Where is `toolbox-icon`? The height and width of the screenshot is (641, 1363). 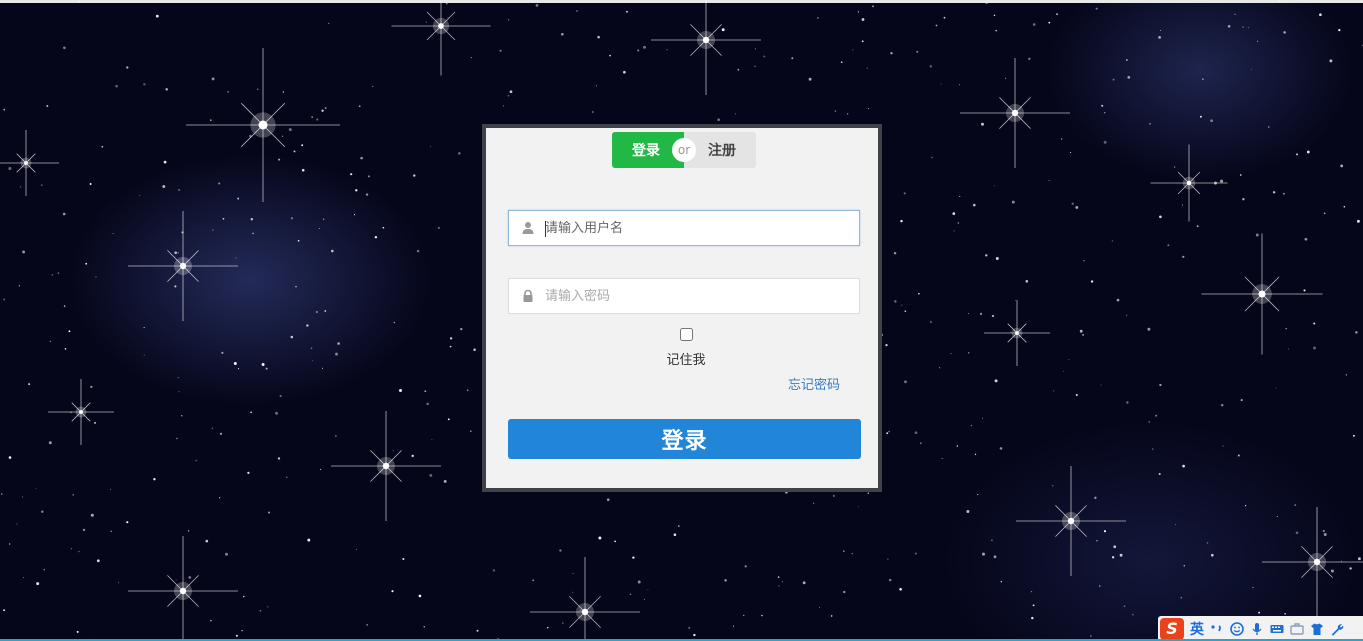 toolbox-icon is located at coordinates (1297, 629).